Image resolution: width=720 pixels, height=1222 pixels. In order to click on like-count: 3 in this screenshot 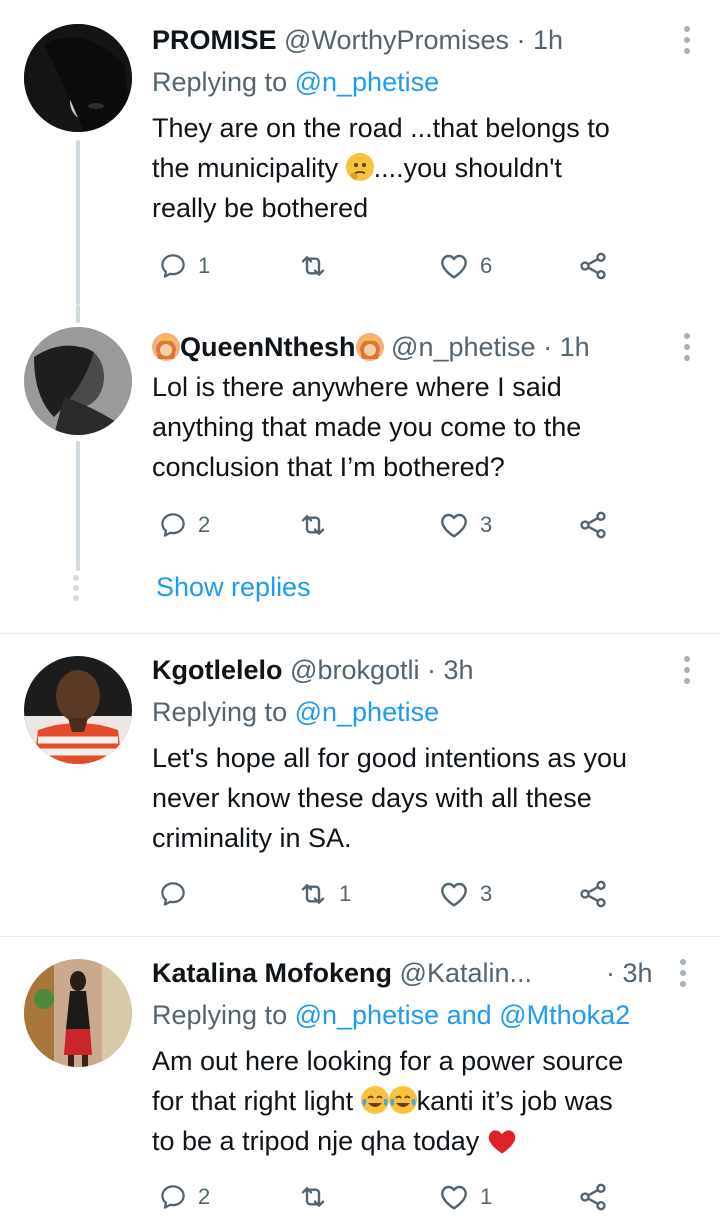, I will do `click(486, 524)`.